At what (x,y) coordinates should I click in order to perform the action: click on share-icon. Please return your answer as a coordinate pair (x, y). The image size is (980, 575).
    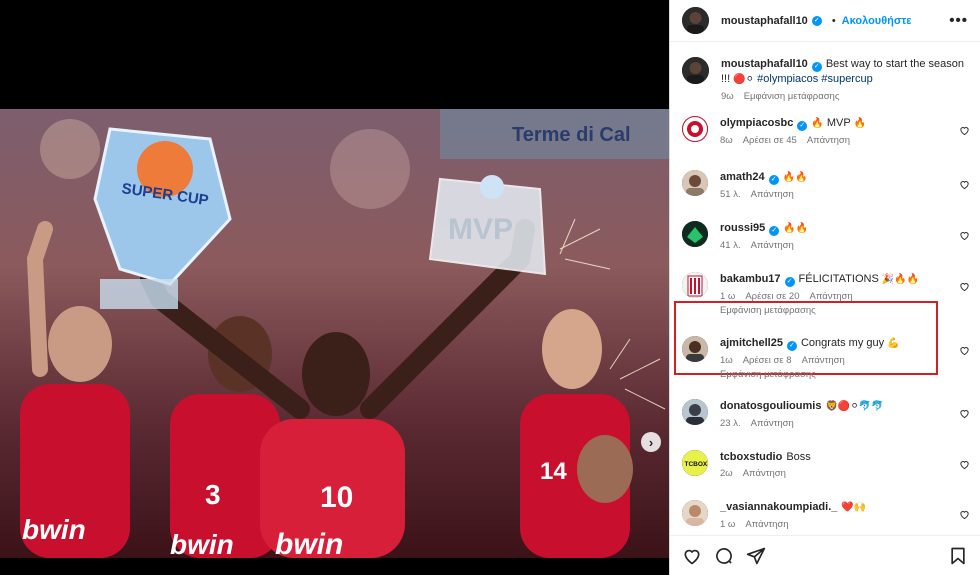
    Looking at the image, I should click on (756, 556).